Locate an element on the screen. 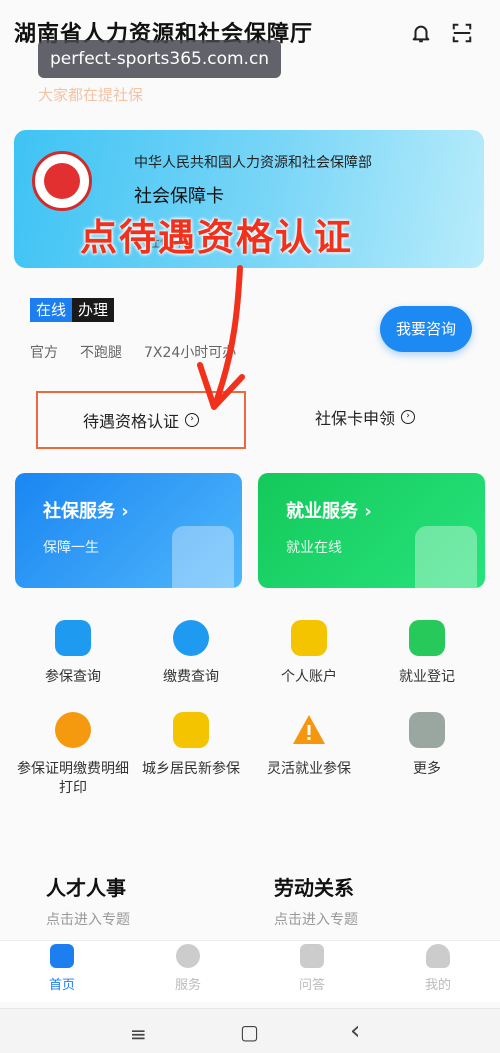 The height and width of the screenshot is (1053, 500). grid-item-new-insurance: 城乡居民新参保 is located at coordinates (191, 745).